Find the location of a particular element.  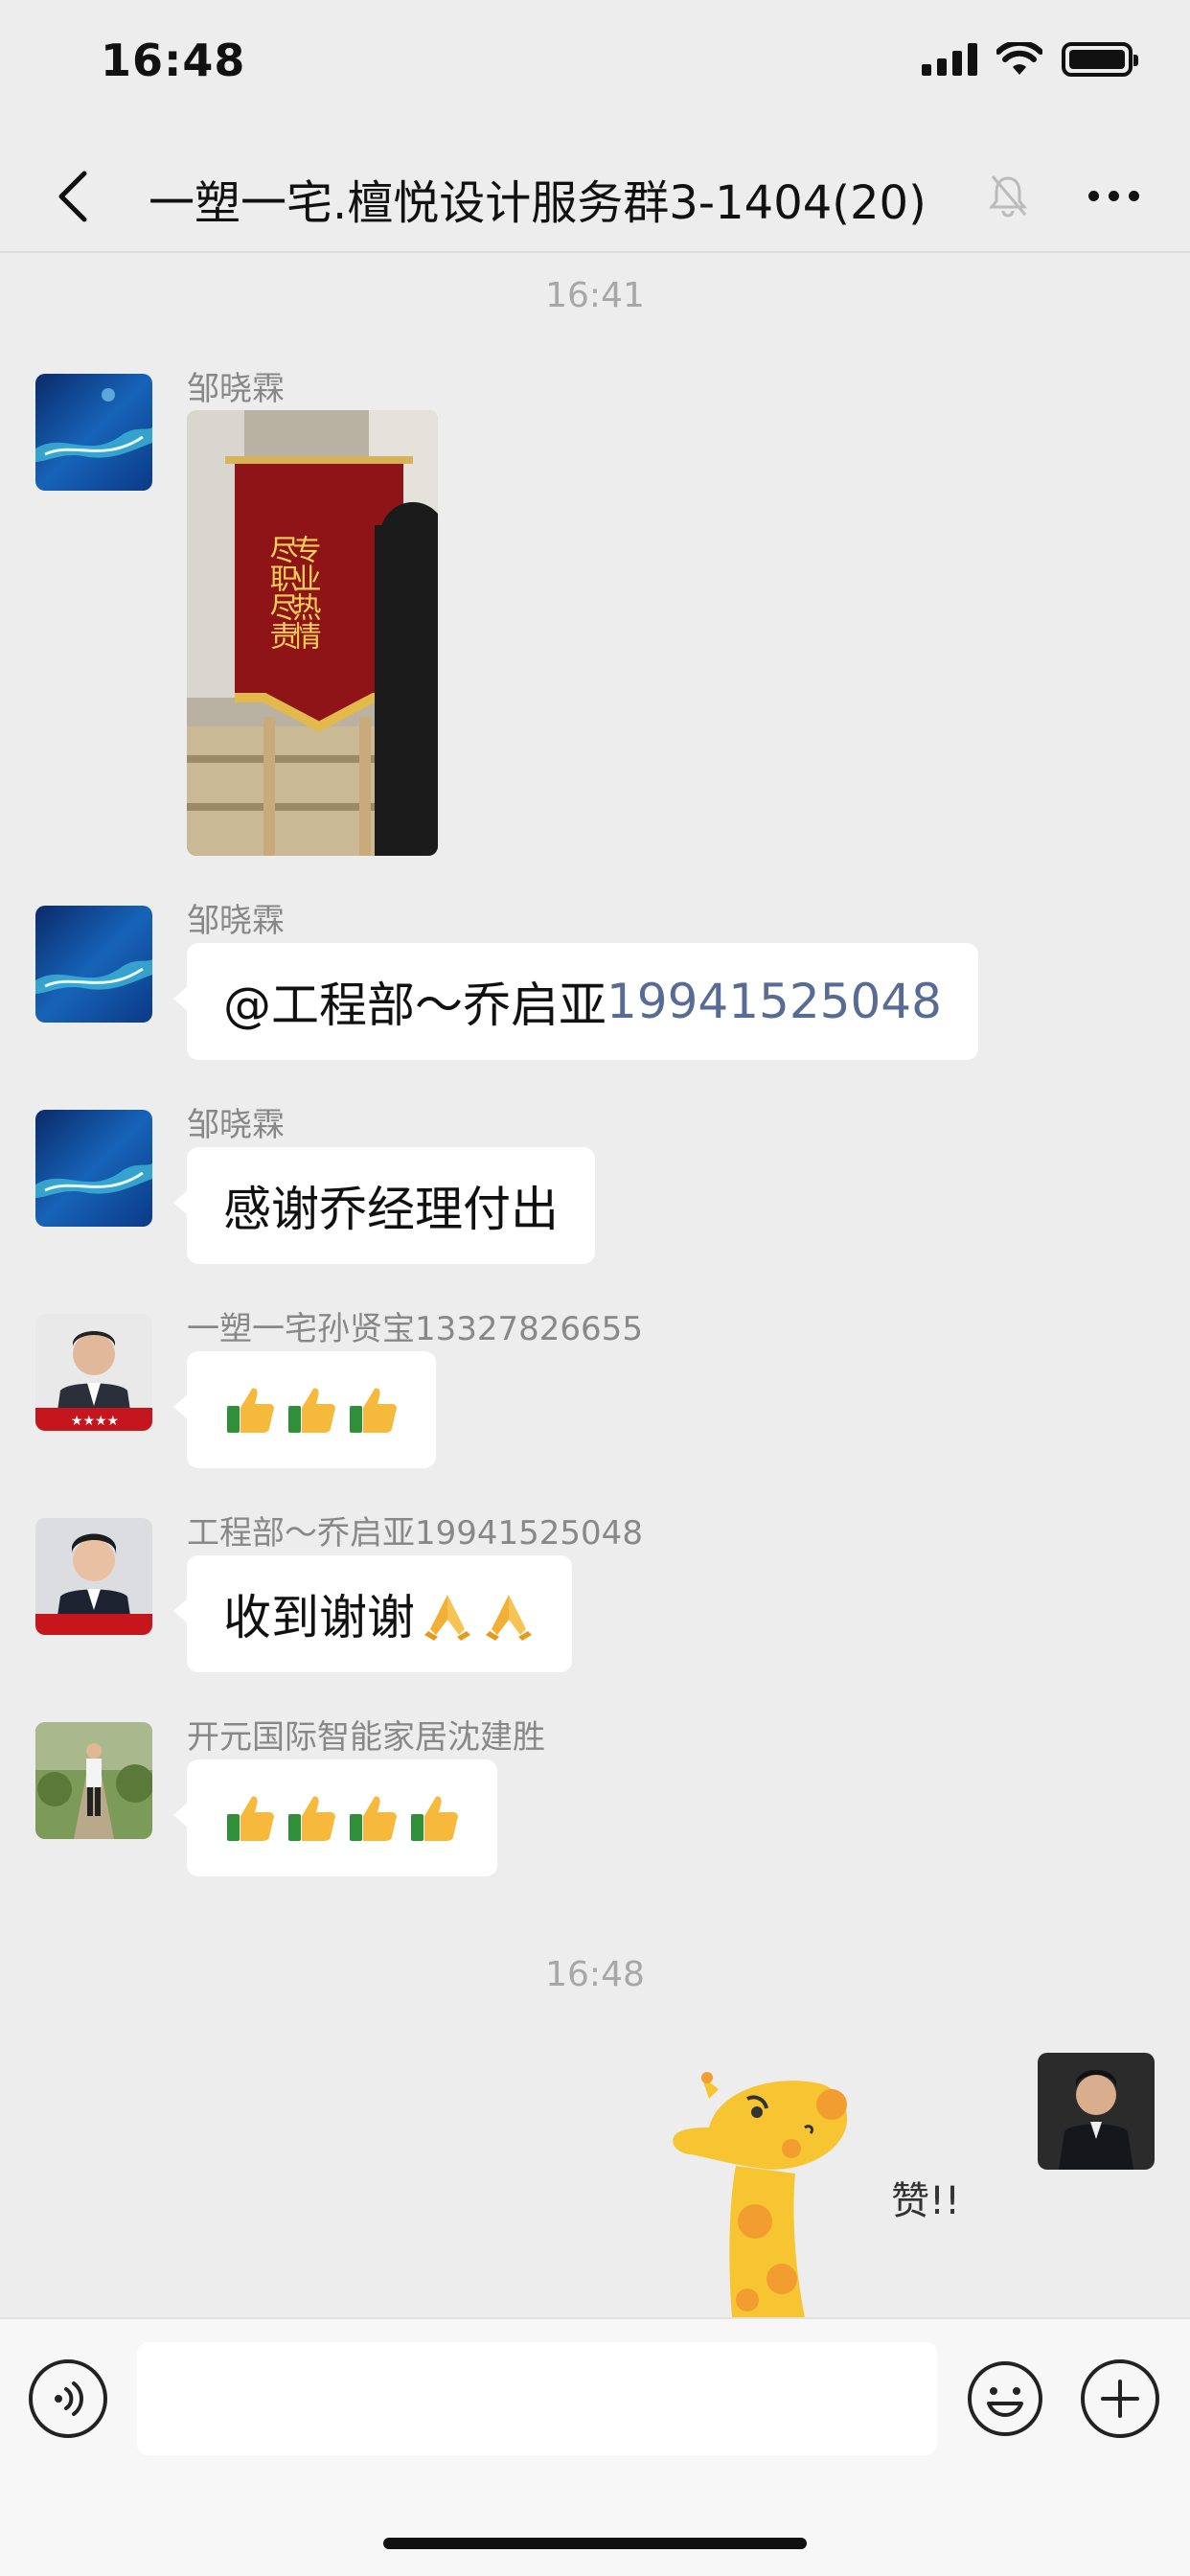

mute-bell-icon is located at coordinates (1008, 196).